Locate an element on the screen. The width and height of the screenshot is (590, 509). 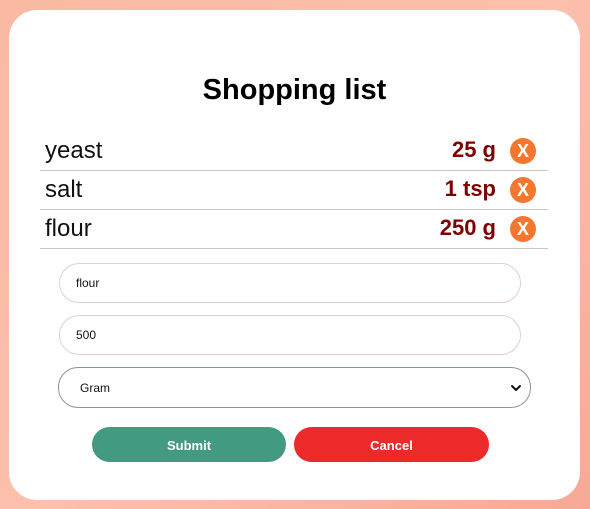
item-name: salt is located at coordinates (64, 189).